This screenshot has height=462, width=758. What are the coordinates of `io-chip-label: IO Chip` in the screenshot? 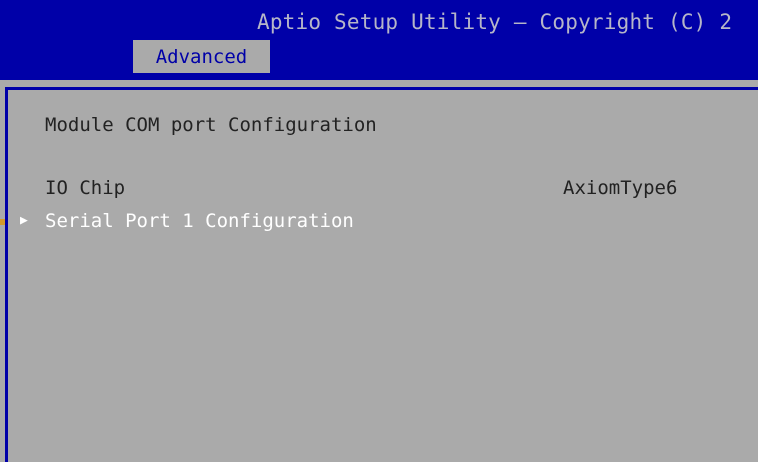 It's located at (85, 188).